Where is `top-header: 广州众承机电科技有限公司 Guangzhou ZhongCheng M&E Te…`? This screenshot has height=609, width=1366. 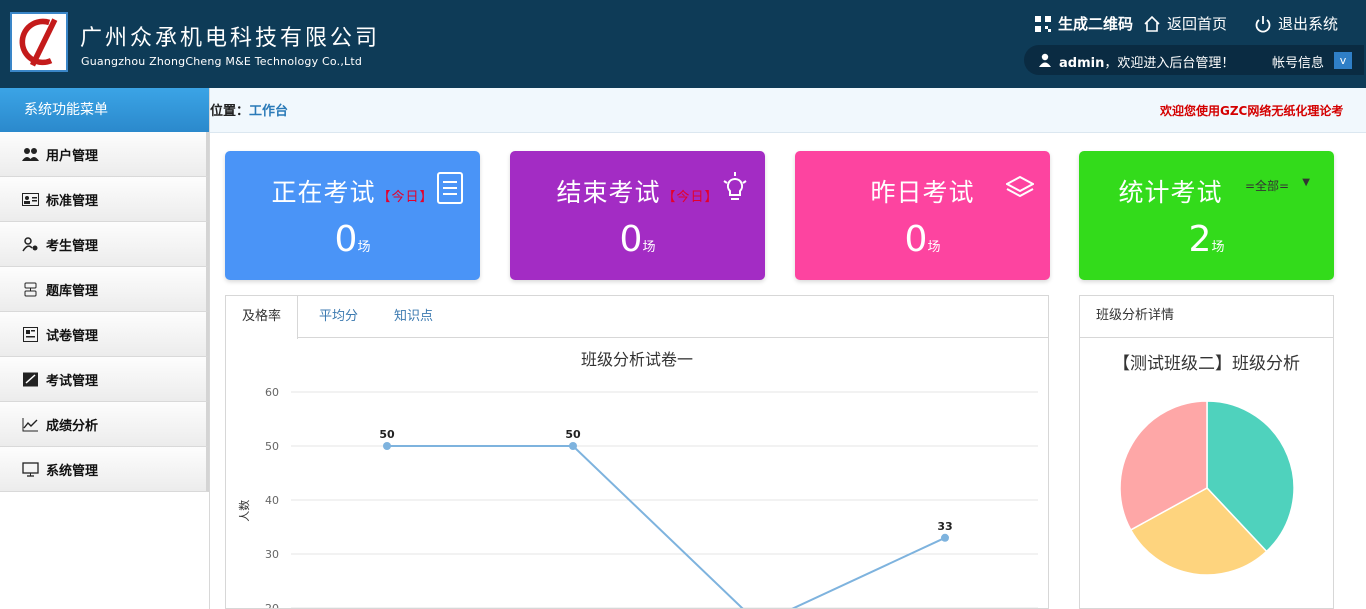 top-header: 广州众承机电科技有限公司 Guangzhou ZhongCheng M&E Te… is located at coordinates (683, 44).